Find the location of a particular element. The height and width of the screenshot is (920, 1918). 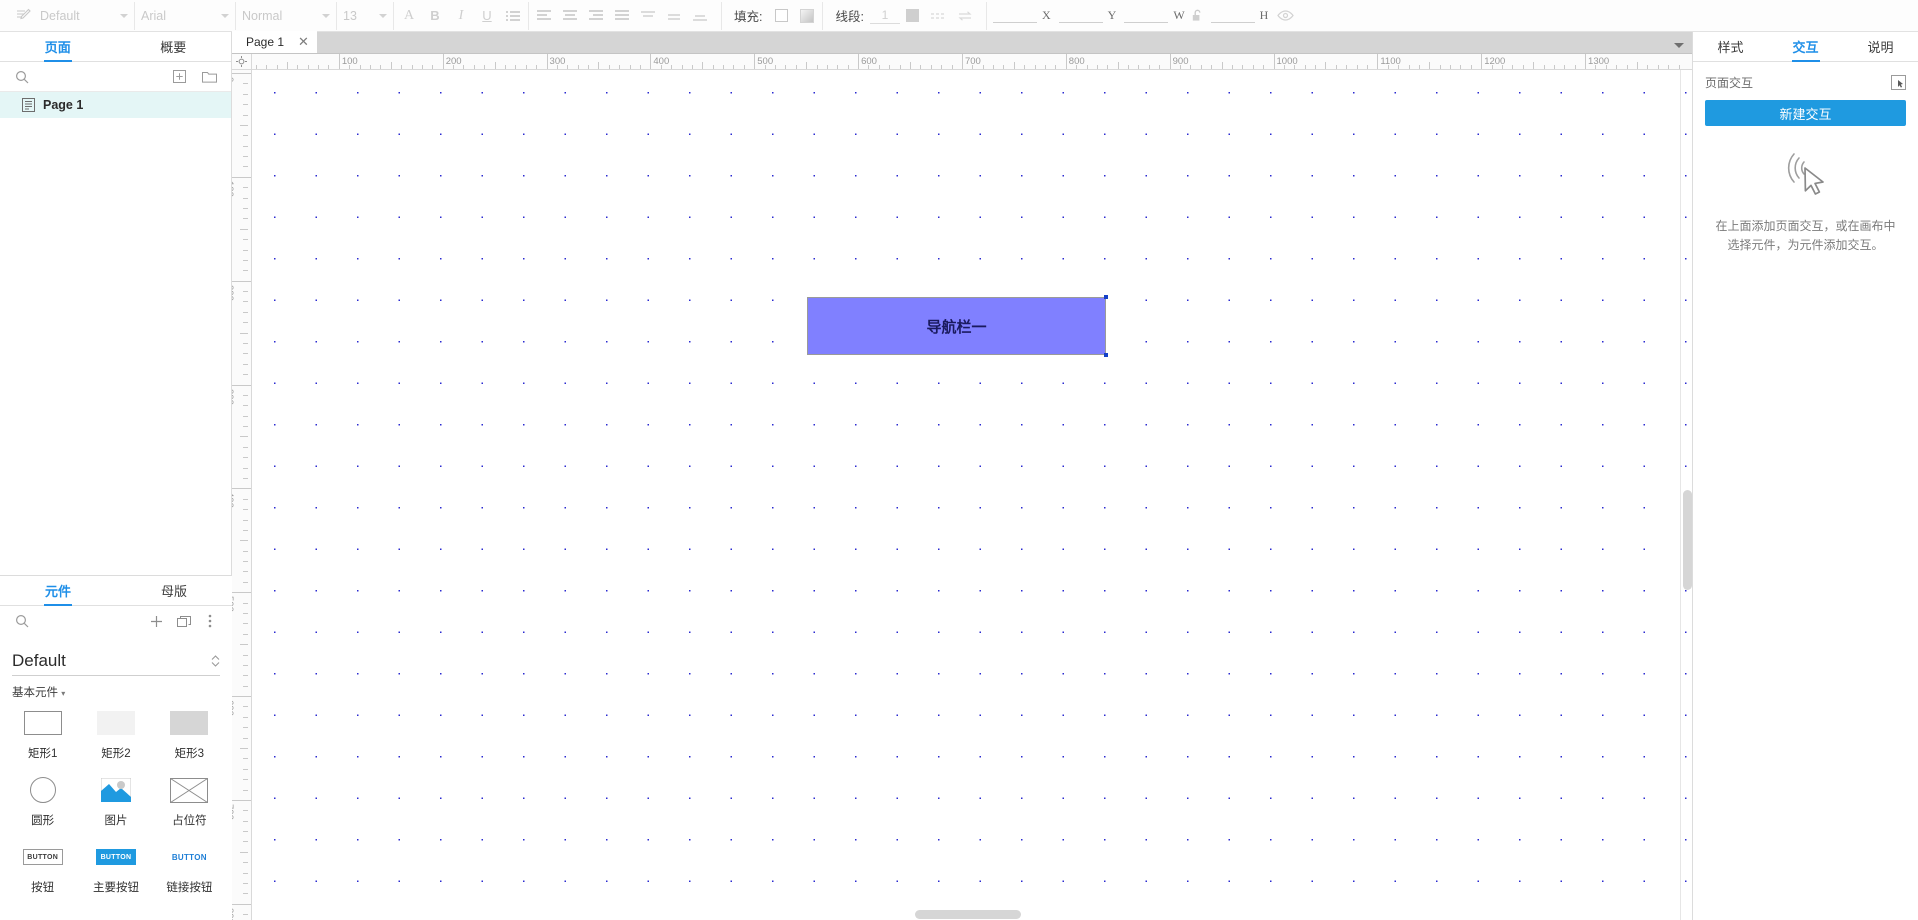

fill-color-swatch is located at coordinates (781, 16).